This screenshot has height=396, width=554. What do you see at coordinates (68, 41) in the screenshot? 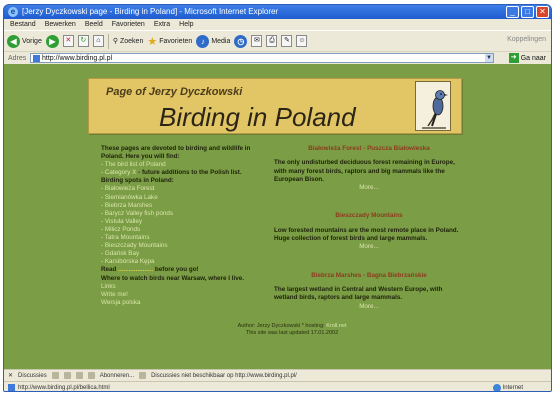
I see `stop-button: ✕` at bounding box center [68, 41].